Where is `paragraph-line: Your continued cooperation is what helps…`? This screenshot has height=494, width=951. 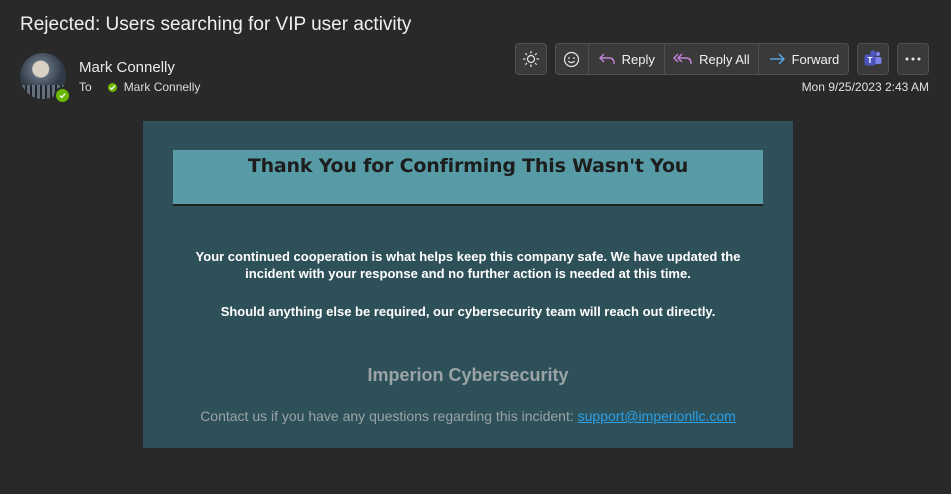
paragraph-line: Your continued cooperation is what helps… is located at coordinates (468, 256).